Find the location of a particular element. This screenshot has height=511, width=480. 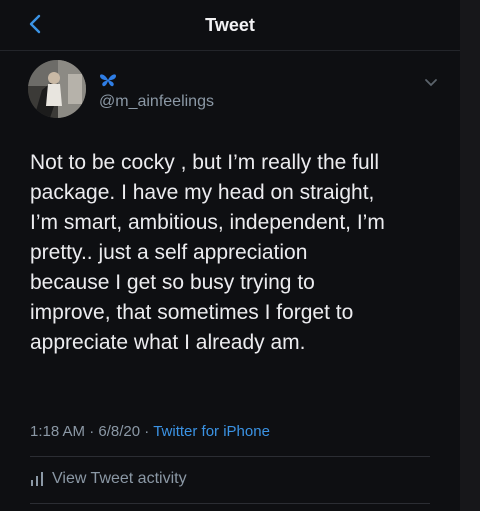

user-handle: @m_ainfeelings is located at coordinates (156, 102).